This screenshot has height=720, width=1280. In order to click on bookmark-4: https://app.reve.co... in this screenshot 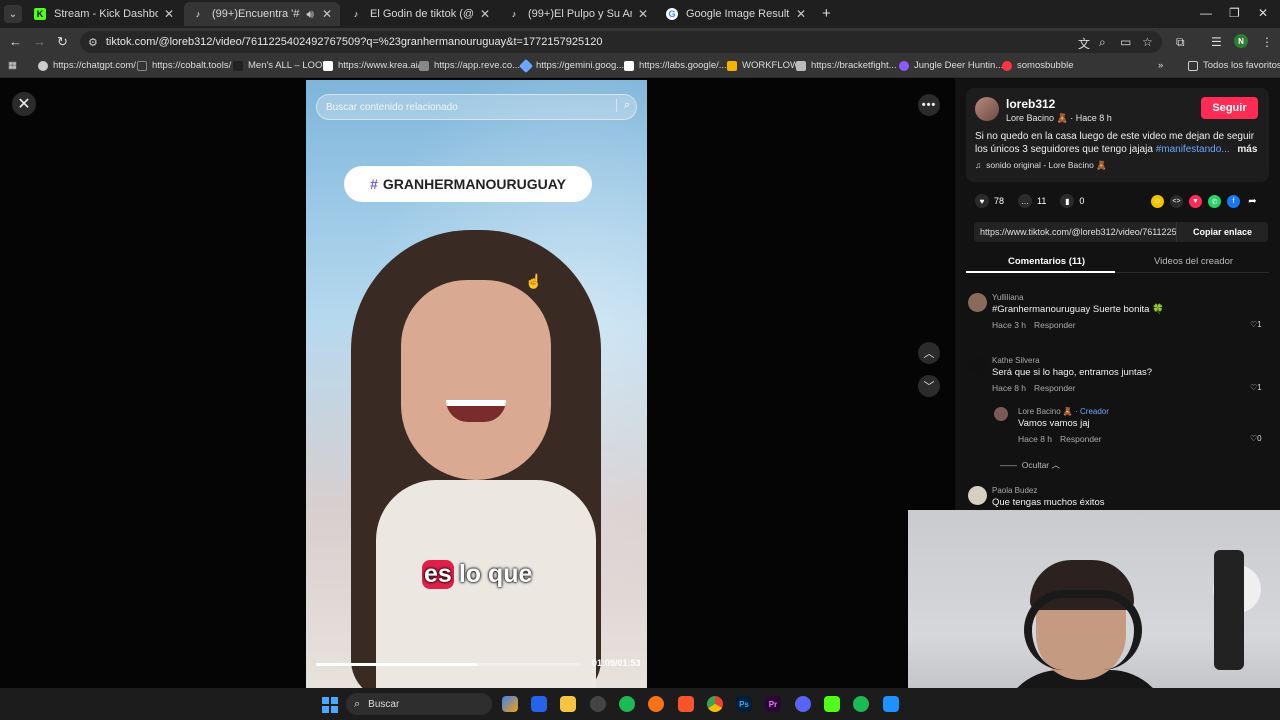, I will do `click(469, 65)`.